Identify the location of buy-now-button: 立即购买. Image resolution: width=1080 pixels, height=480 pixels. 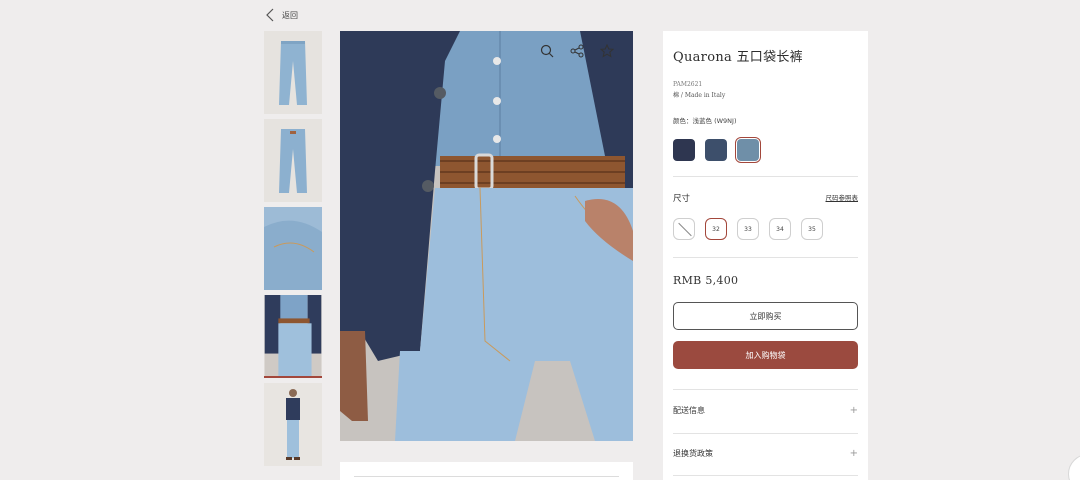
(765, 316).